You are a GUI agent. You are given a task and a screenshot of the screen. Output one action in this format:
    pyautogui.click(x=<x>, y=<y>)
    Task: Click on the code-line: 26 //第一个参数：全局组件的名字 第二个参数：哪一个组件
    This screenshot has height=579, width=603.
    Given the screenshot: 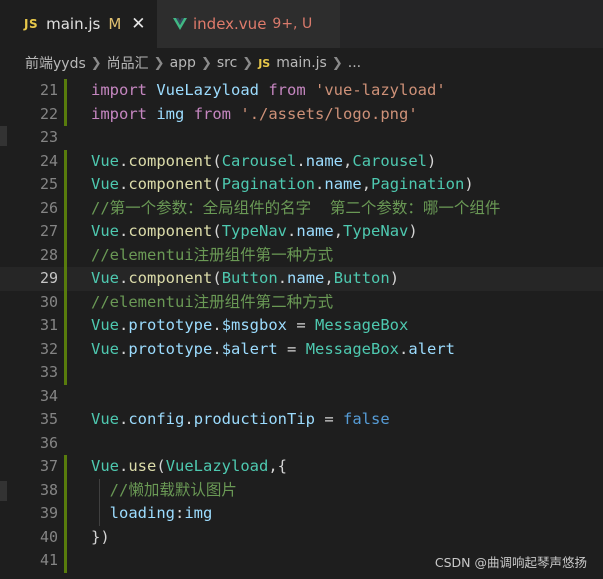 What is the action you would take?
    pyautogui.click(x=301, y=209)
    